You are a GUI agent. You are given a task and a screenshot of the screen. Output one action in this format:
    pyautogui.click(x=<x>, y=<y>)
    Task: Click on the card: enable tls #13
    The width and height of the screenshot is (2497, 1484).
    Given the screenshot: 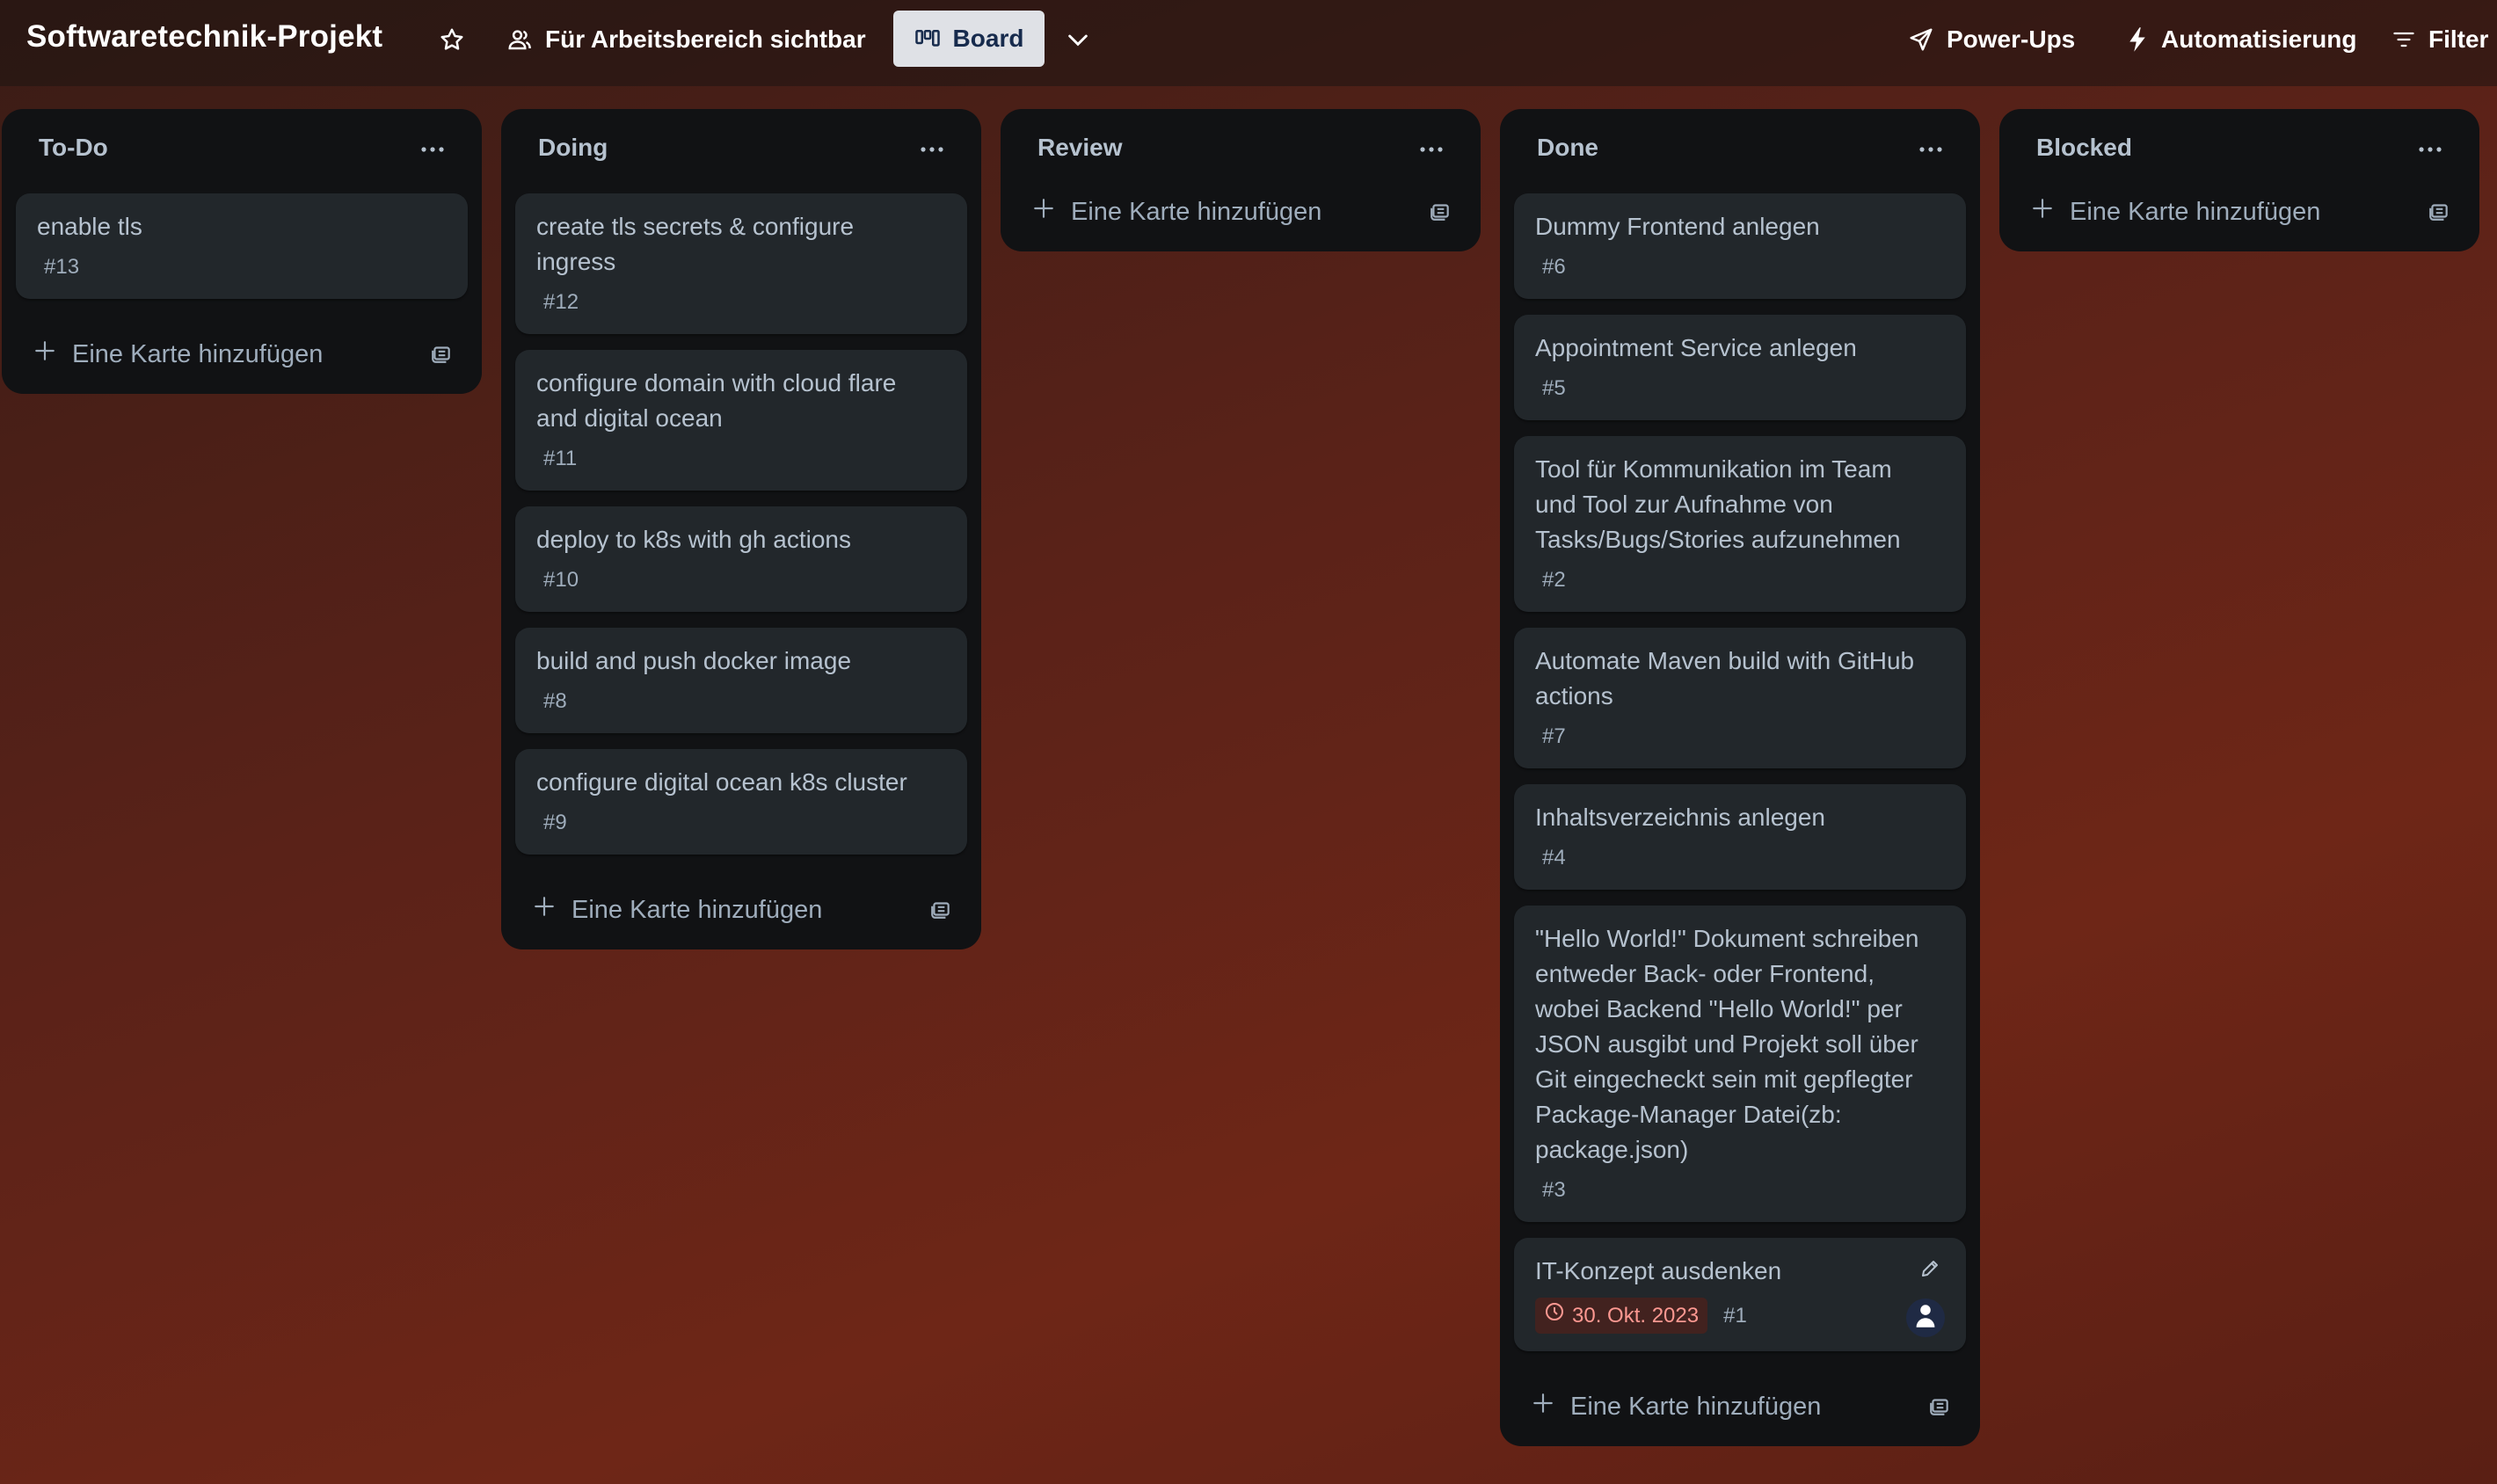 What is the action you would take?
    pyautogui.click(x=242, y=246)
    